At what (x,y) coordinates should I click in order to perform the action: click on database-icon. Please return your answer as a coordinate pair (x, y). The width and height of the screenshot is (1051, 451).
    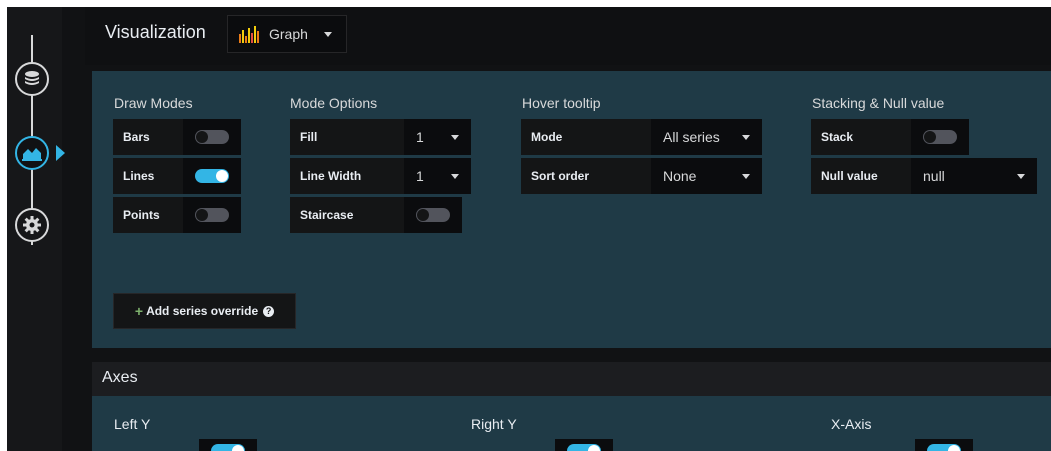
    Looking at the image, I should click on (32, 78).